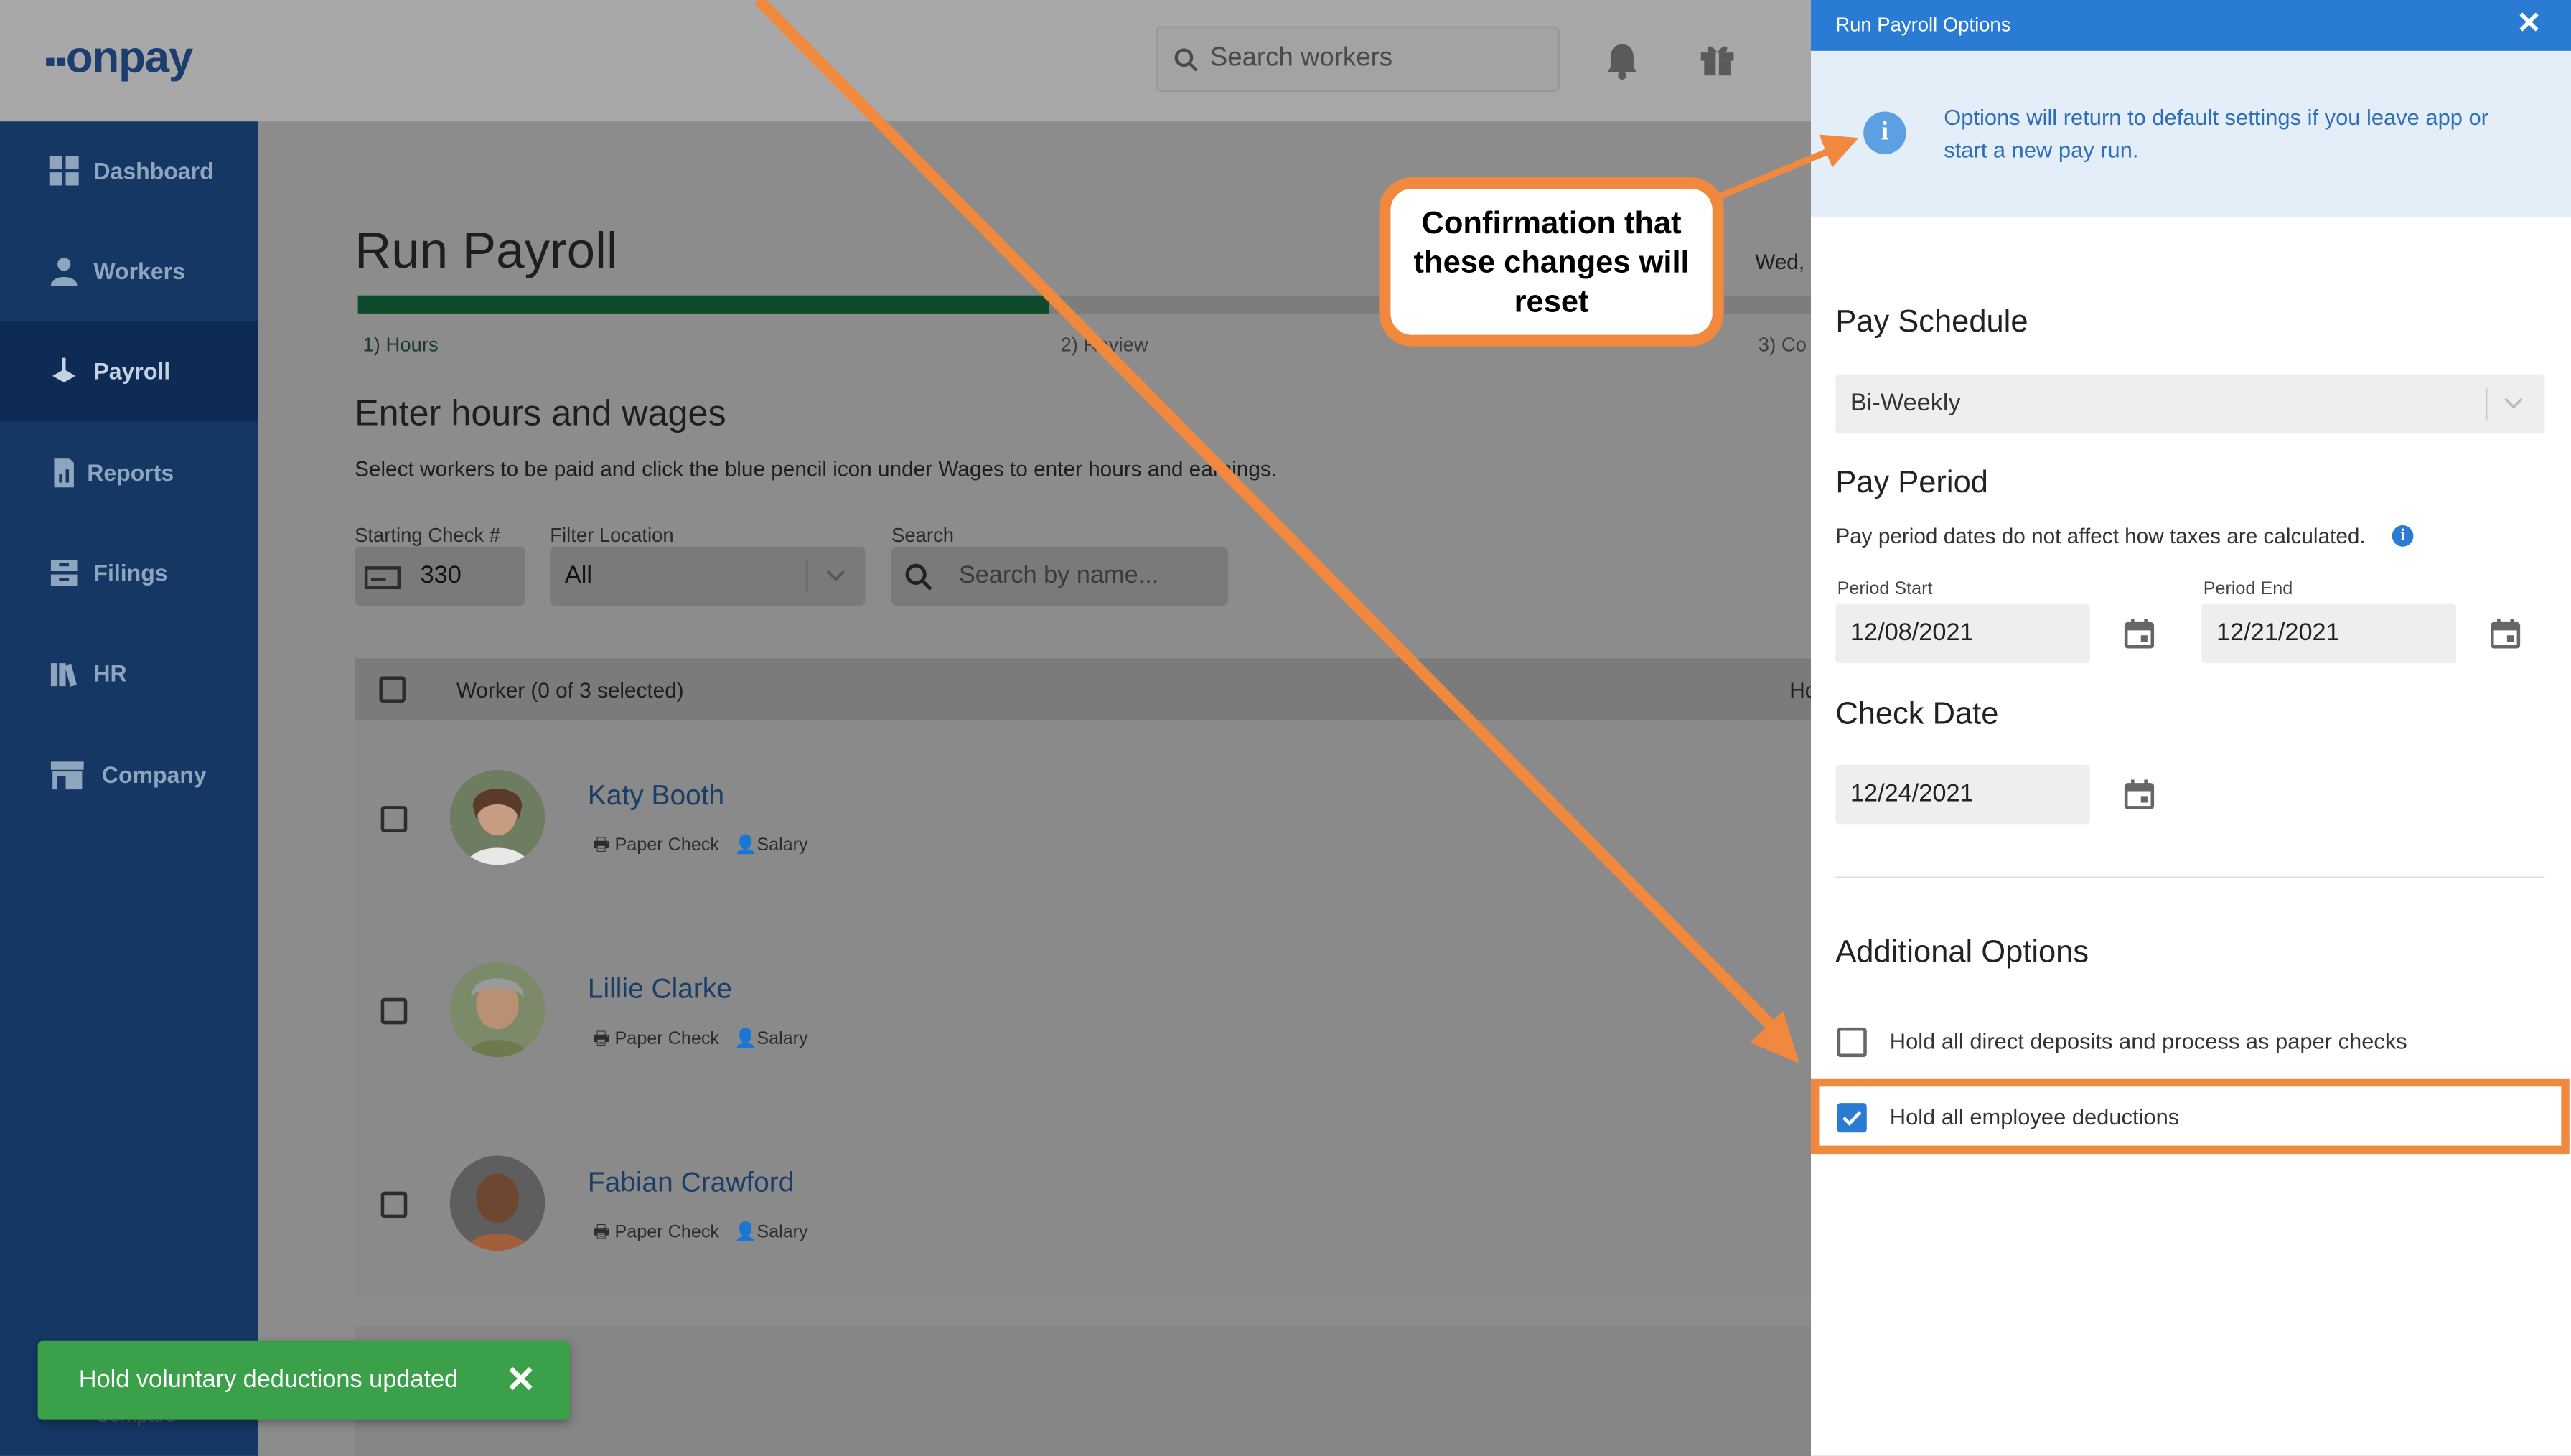 The image size is (2571, 1456). I want to click on check-date-heading: Check Date, so click(1917, 715).